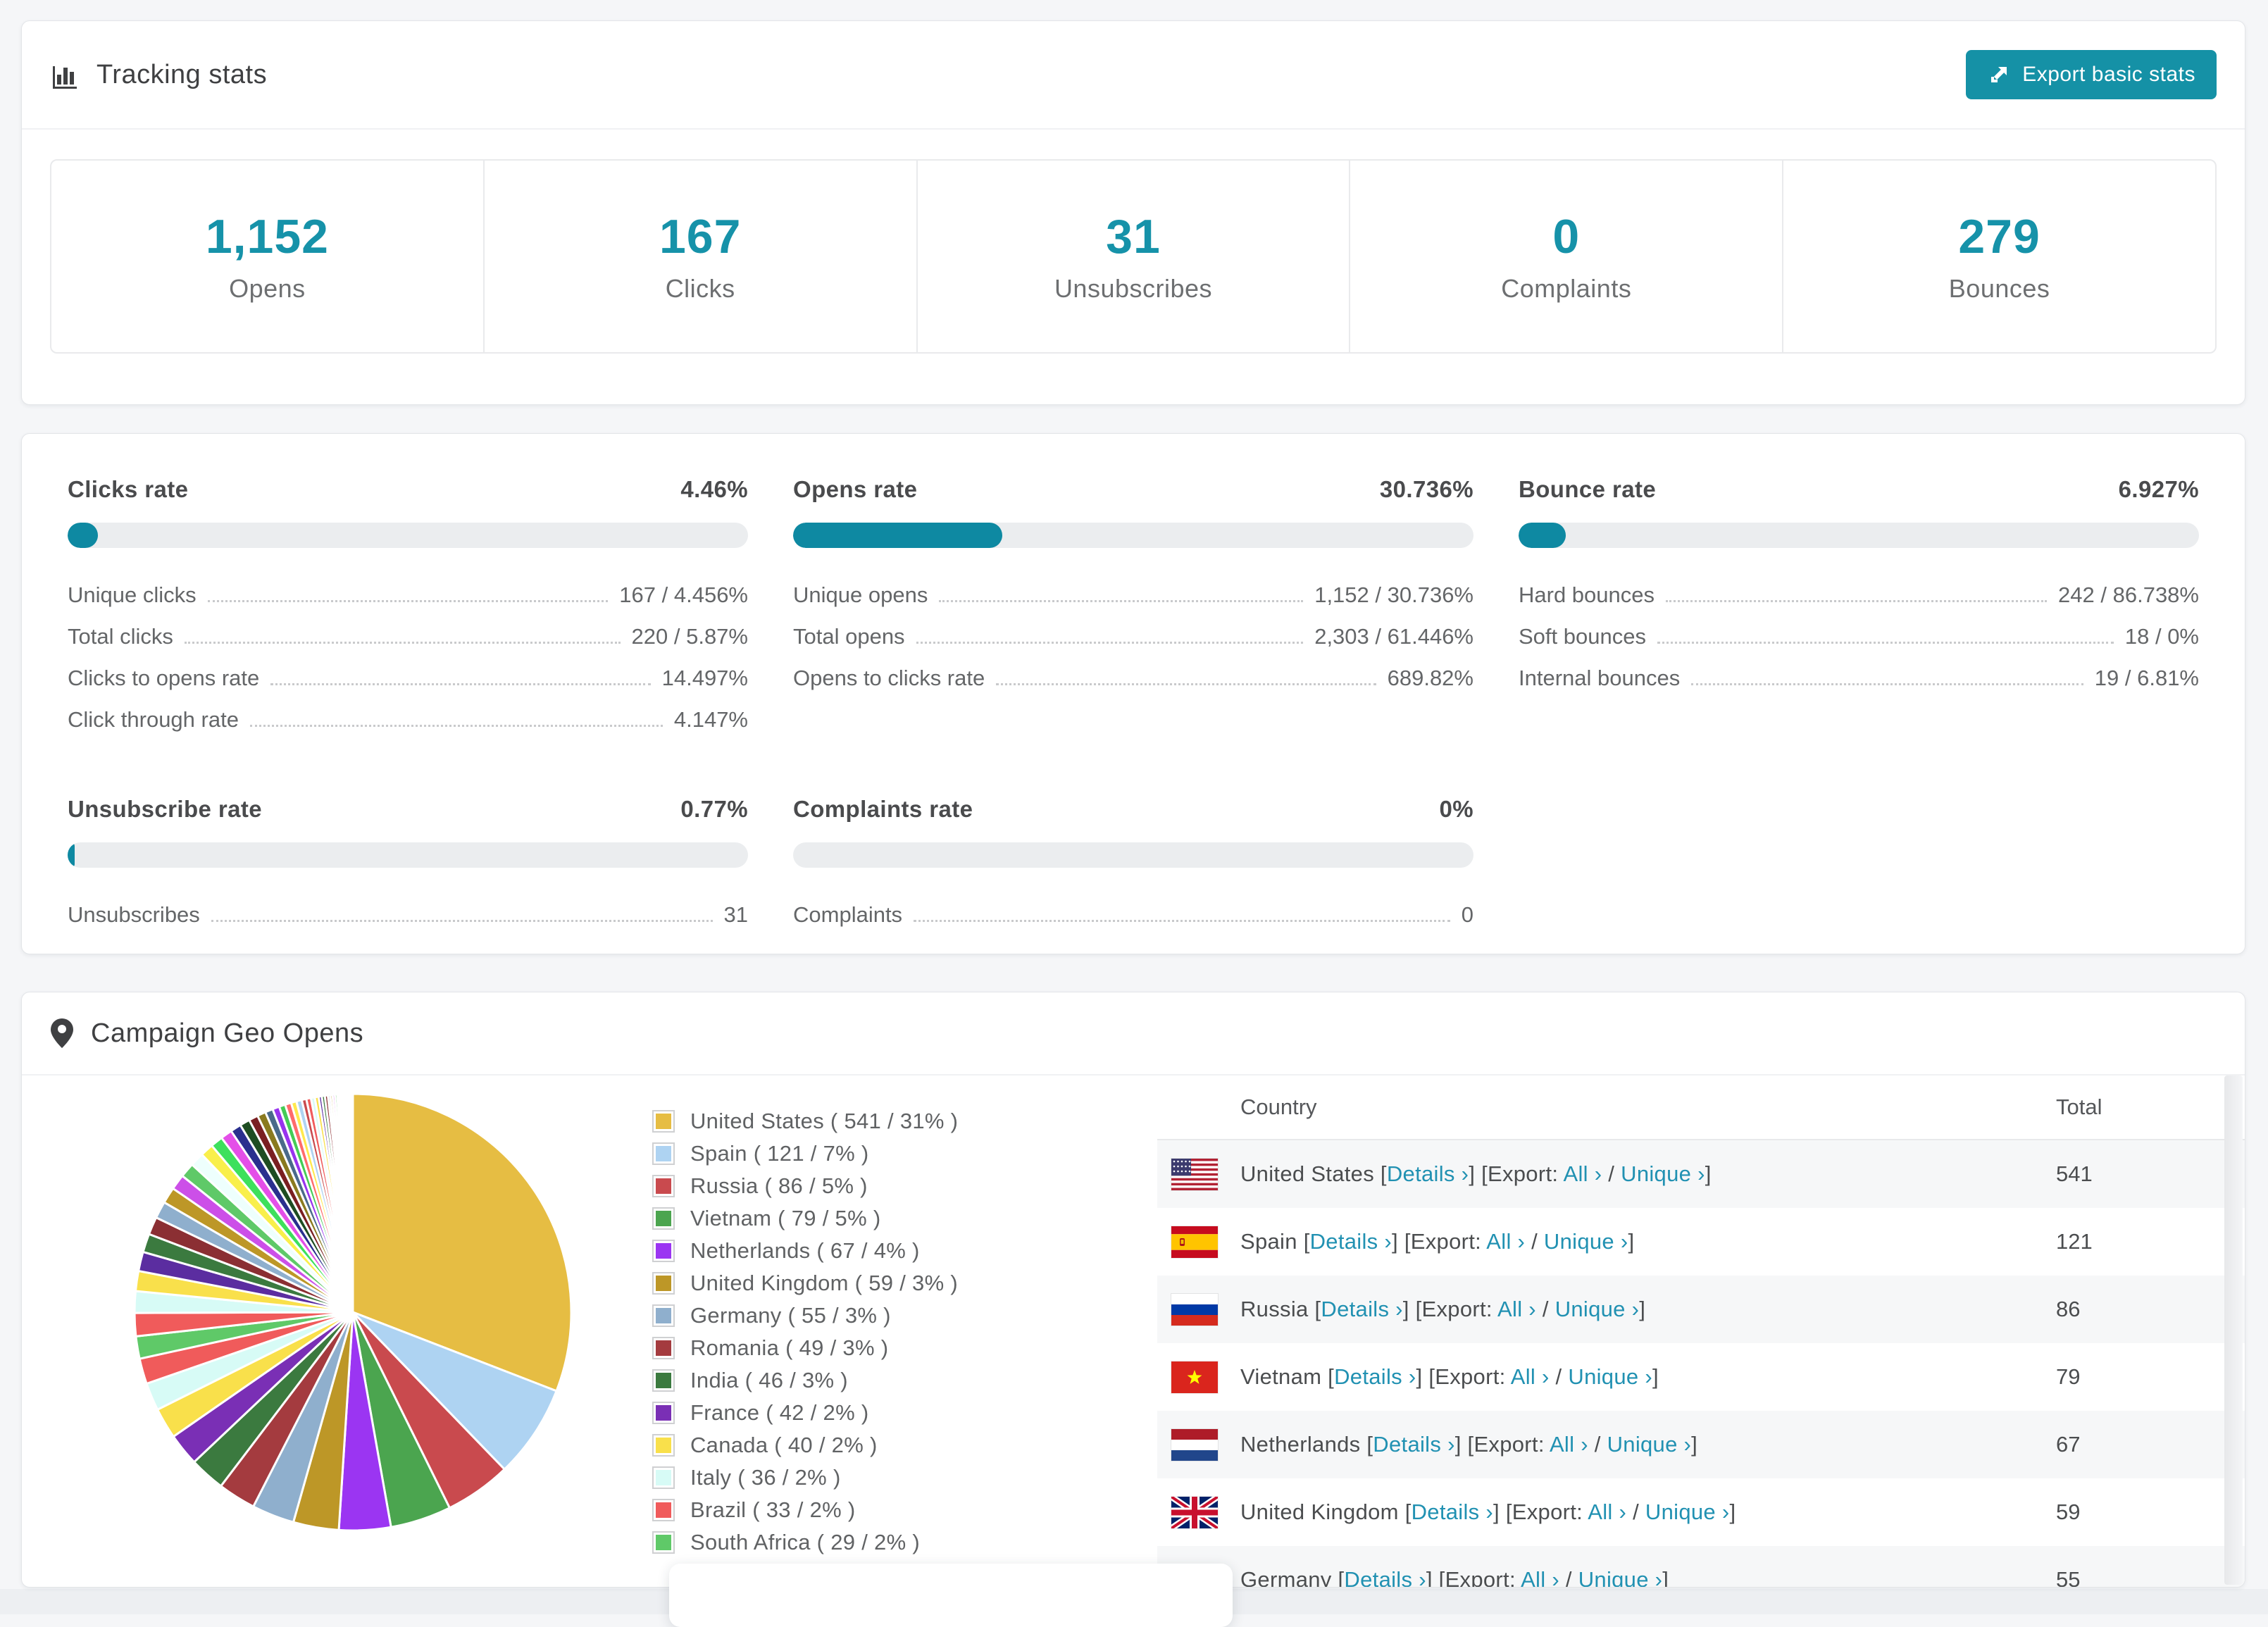 This screenshot has height=1627, width=2268. I want to click on stat-label: Unsubscribes, so click(1133, 289).